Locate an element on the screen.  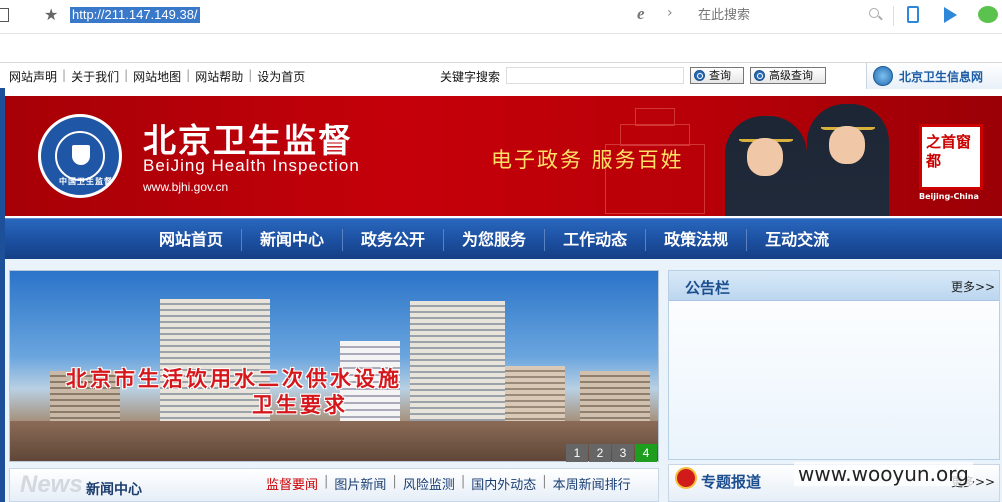
nav-policies: 政策法规 is located at coordinates (697, 239).